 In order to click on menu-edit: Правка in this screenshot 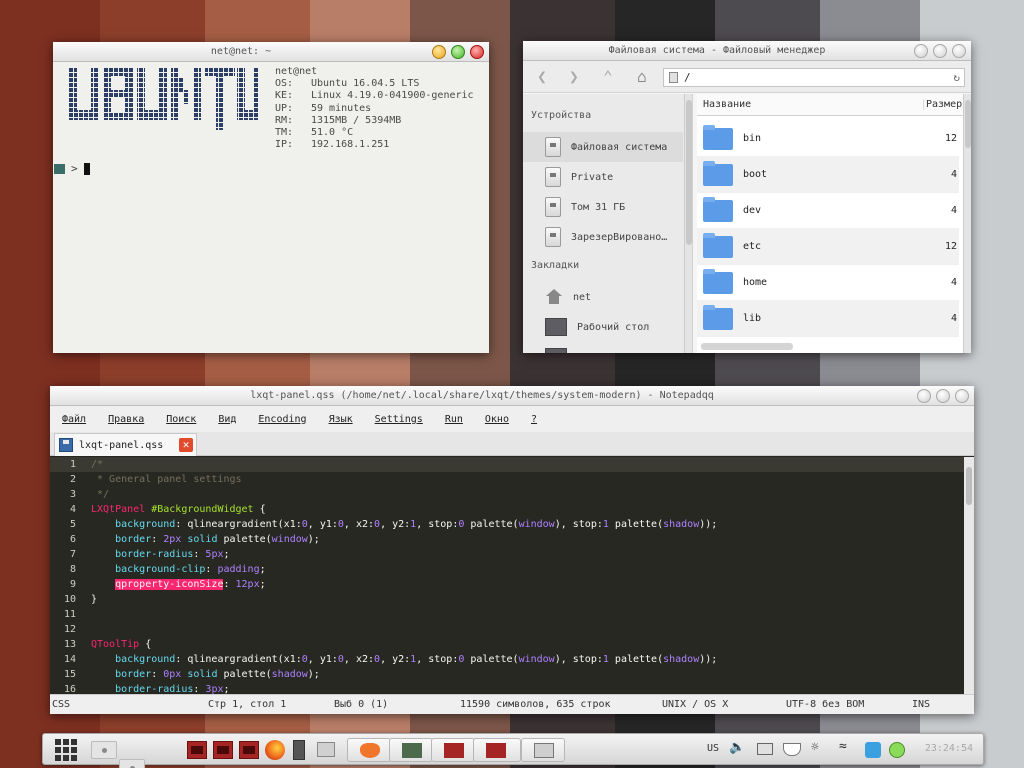, I will do `click(126, 419)`.